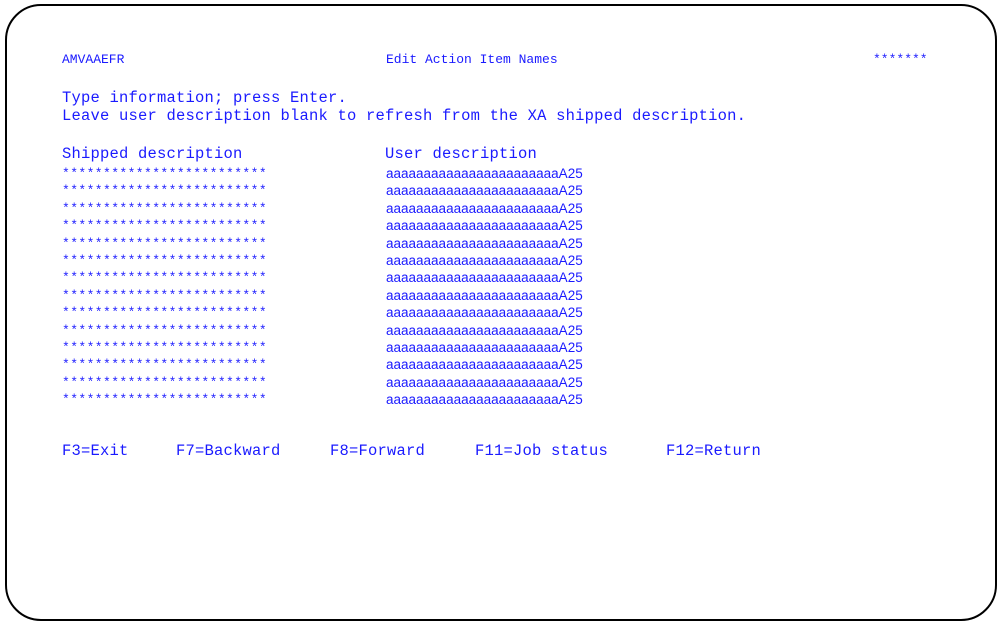  I want to click on f8-forward-key: F8=Forward, so click(377, 451).